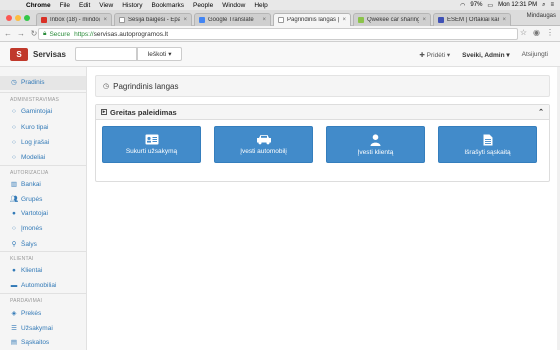  I want to click on issue-invoice-button: Išrašyti sąskaitą, so click(487, 144).